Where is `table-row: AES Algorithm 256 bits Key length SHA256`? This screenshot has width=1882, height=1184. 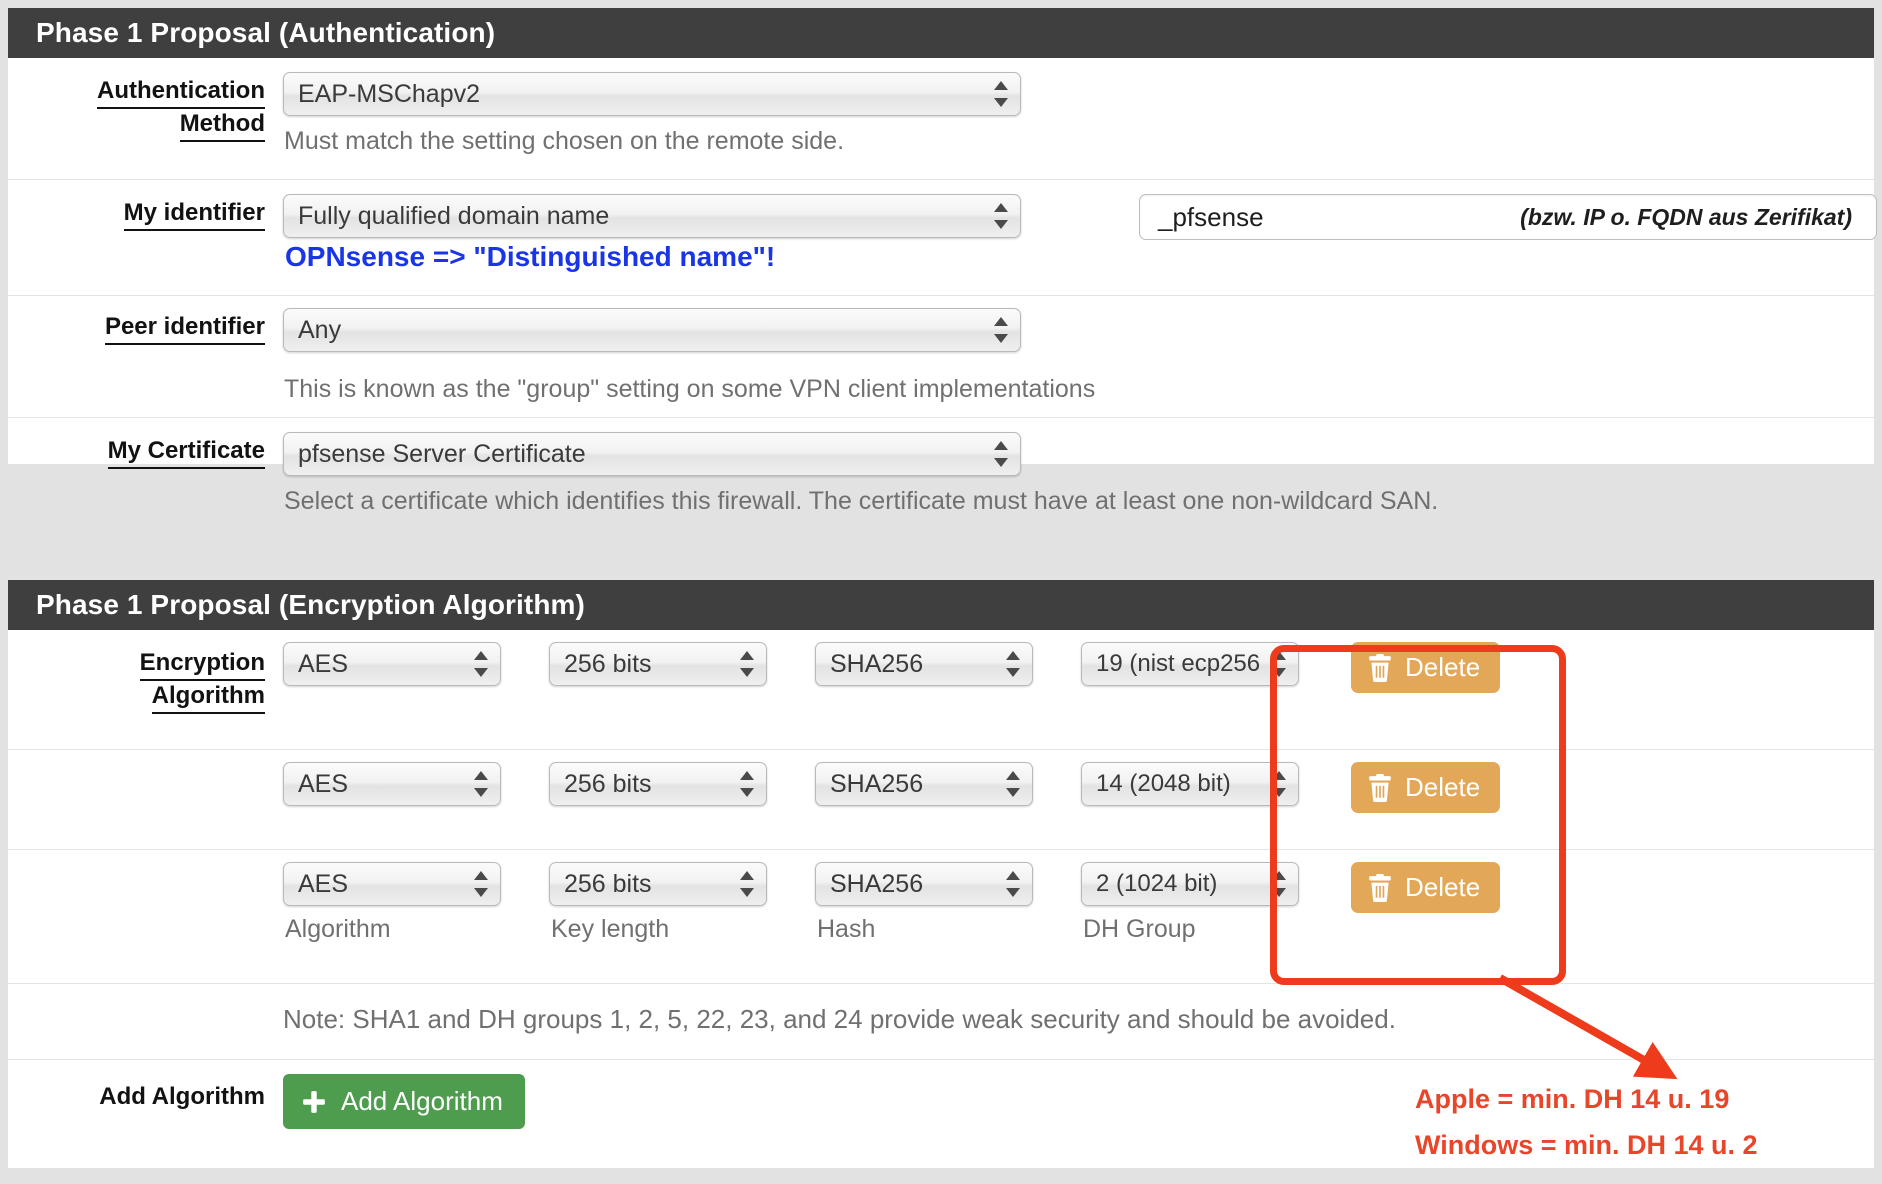
table-row: AES Algorithm 256 bits Key length SHA256 is located at coordinates (941, 917).